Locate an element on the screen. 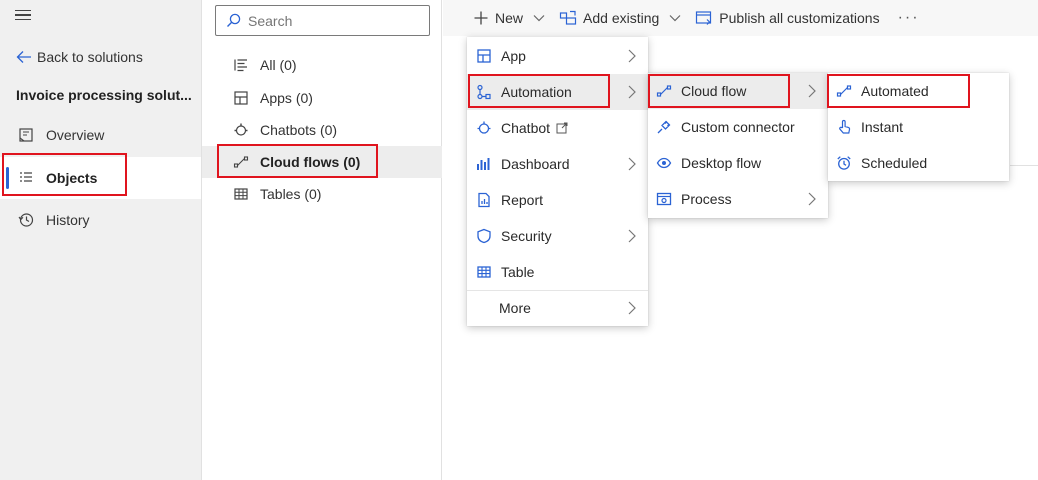 This screenshot has width=1038, height=480. menu-item-dashboard-label: Dashboard is located at coordinates (535, 164).